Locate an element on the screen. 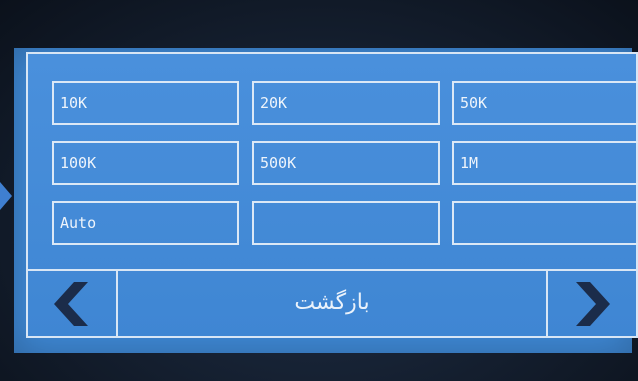 The height and width of the screenshot is (381, 638). chevron-right-icon is located at coordinates (593, 304).